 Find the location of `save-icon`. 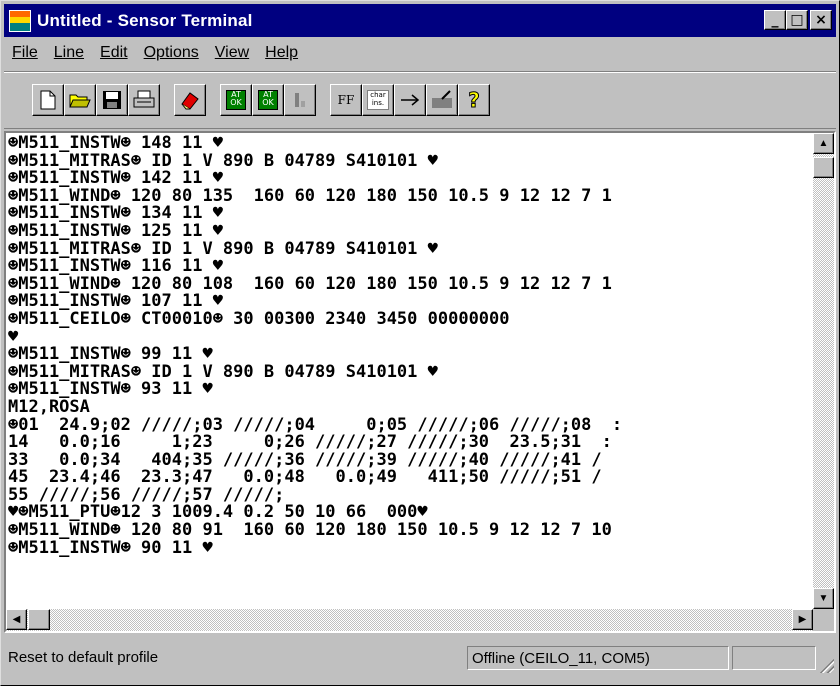

save-icon is located at coordinates (112, 100).